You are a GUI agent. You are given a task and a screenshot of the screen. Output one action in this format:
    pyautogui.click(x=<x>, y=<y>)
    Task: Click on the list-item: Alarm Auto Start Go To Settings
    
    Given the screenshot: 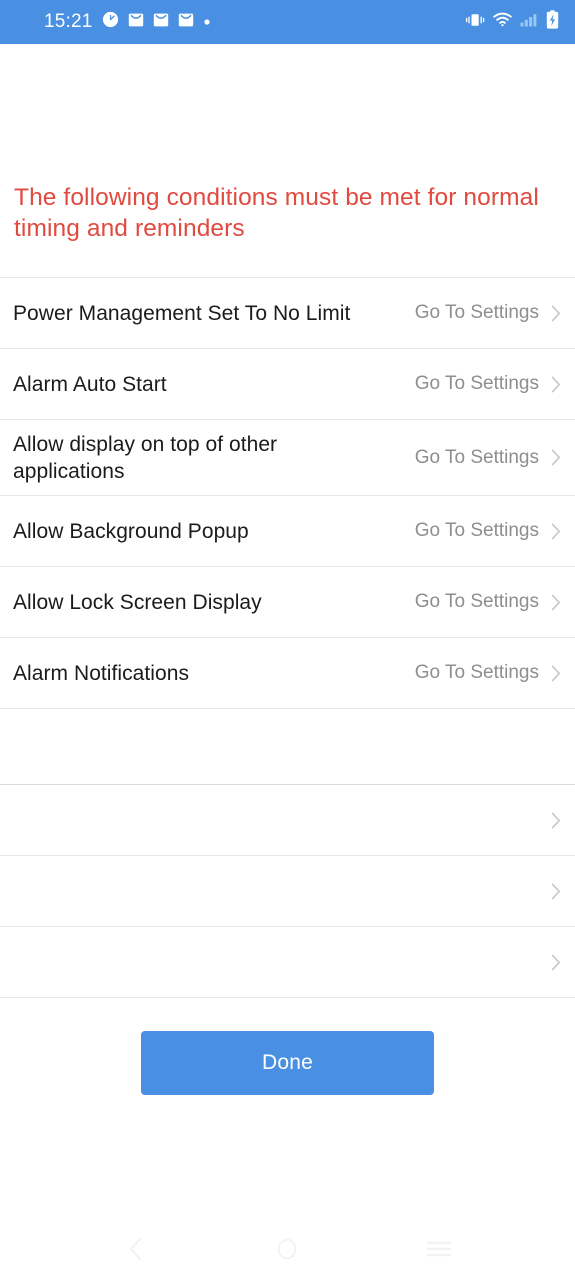 What is the action you would take?
    pyautogui.click(x=287, y=384)
    